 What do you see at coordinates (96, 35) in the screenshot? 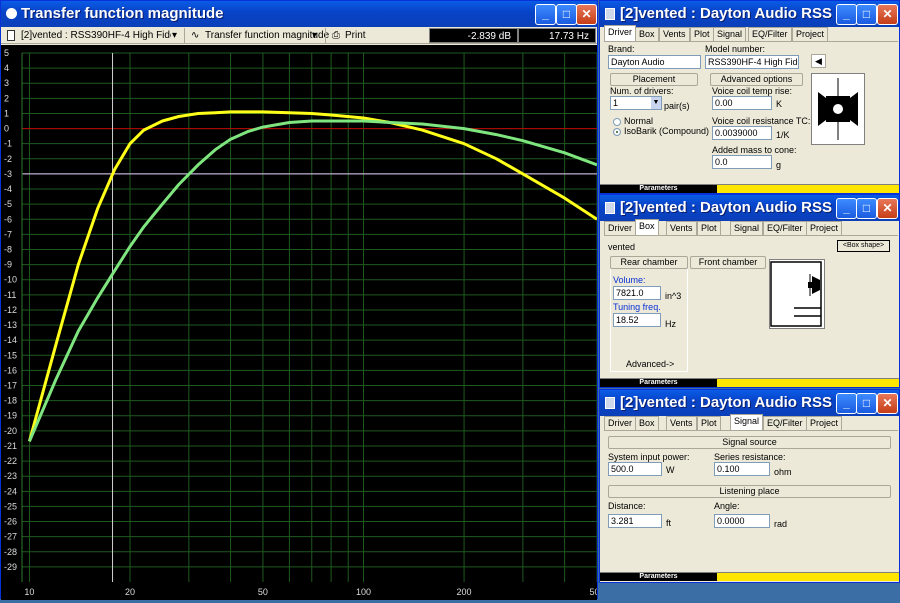
I see `project-select: [2]vented : RSS390HF-4 High Fidelity 15` at bounding box center [96, 35].